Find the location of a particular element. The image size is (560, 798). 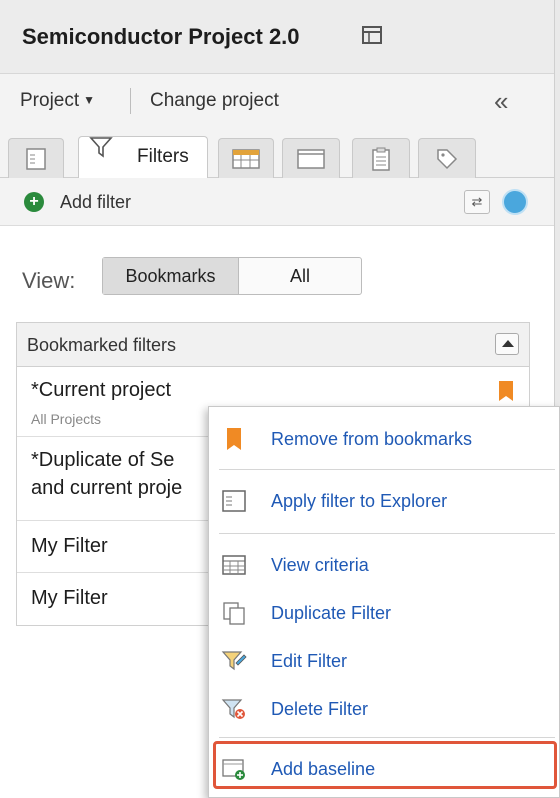

list-header-label: Bookmarked filters is located at coordinates (102, 345).